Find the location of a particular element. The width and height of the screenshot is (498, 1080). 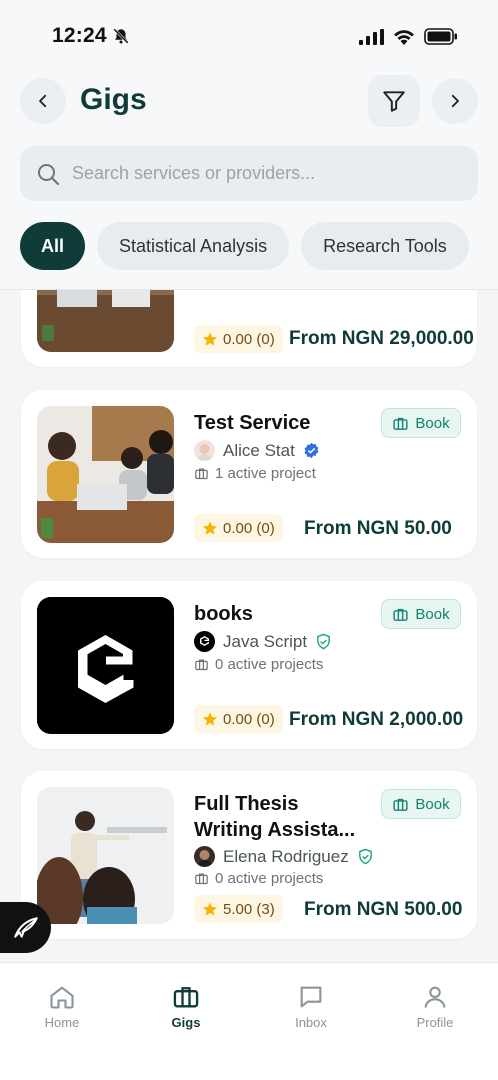

provider: Elena Rodriguez is located at coordinates (284, 856).